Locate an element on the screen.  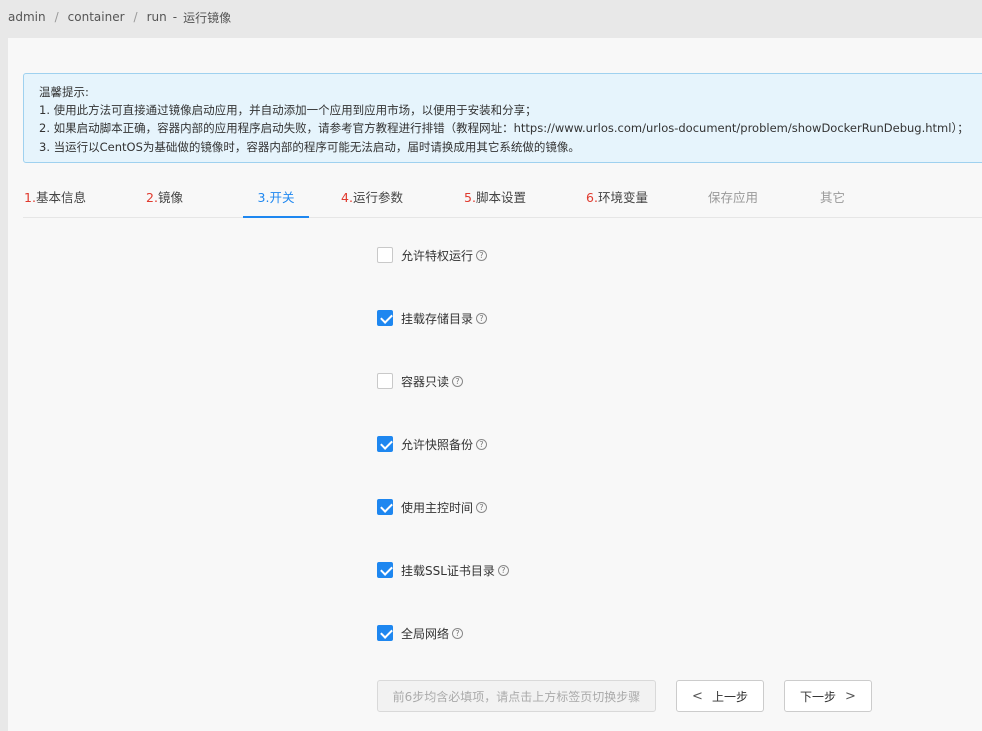
option-privileged: 允许特权运行 ? is located at coordinates (432, 255).